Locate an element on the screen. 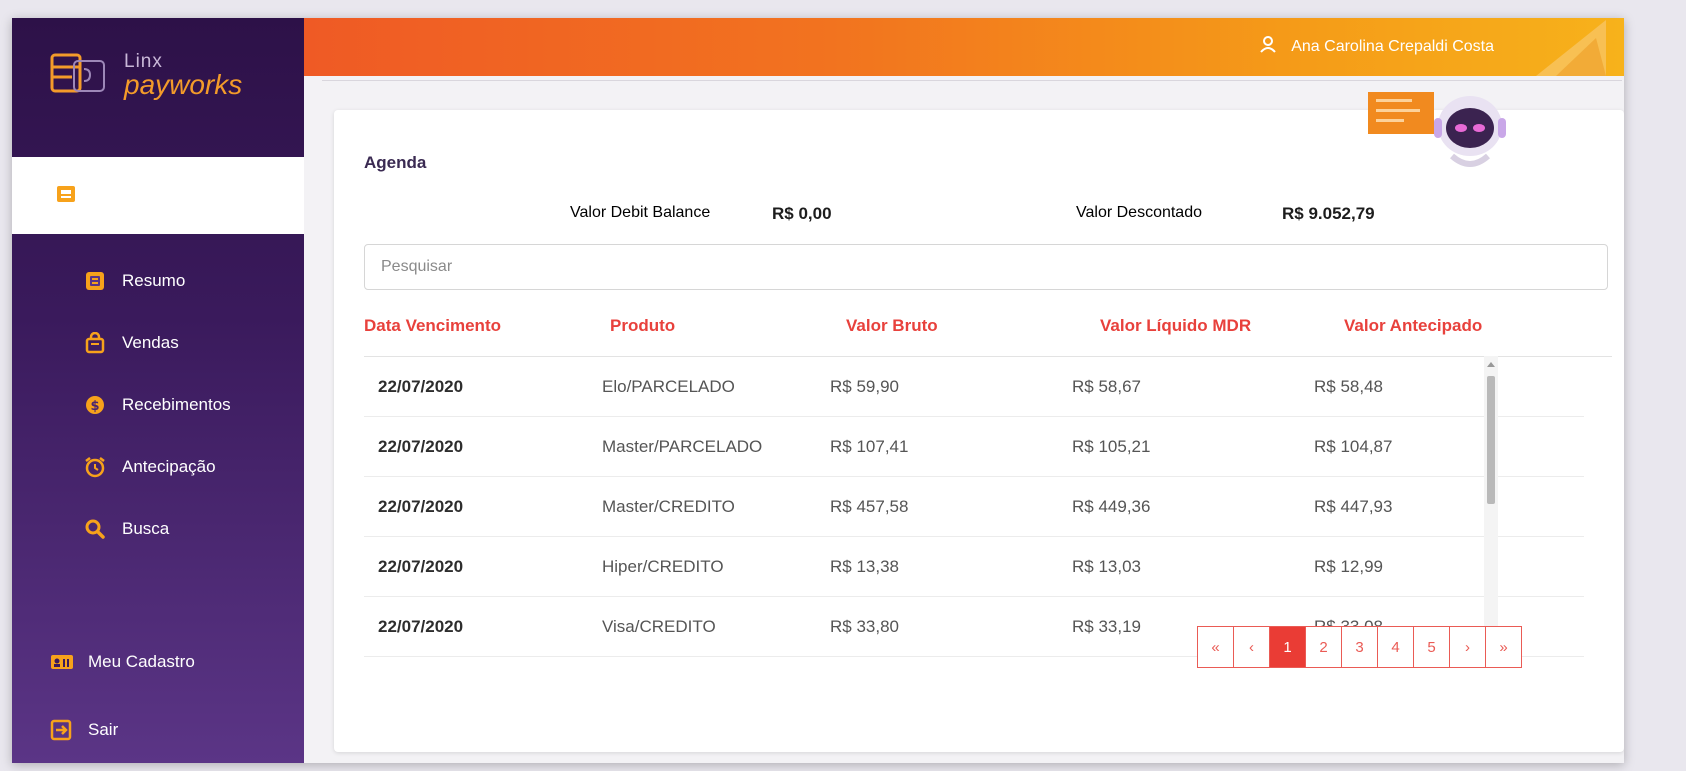 This screenshot has width=1686, height=771. cell-valor-bruto: R$ 457,58 is located at coordinates (869, 506).